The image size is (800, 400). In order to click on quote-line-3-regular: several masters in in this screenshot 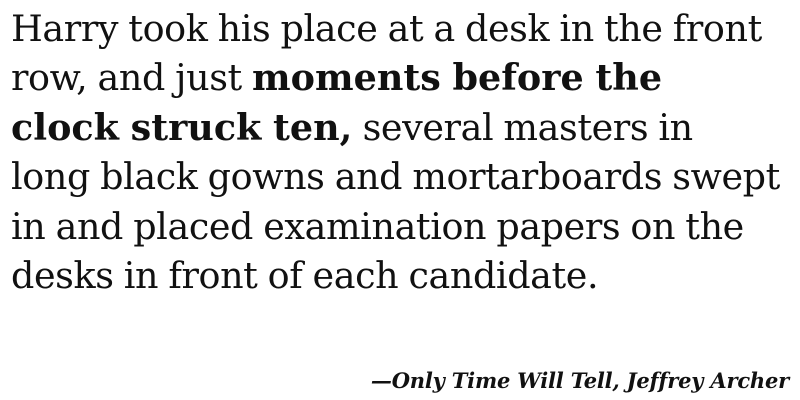, I will do `click(523, 127)`.